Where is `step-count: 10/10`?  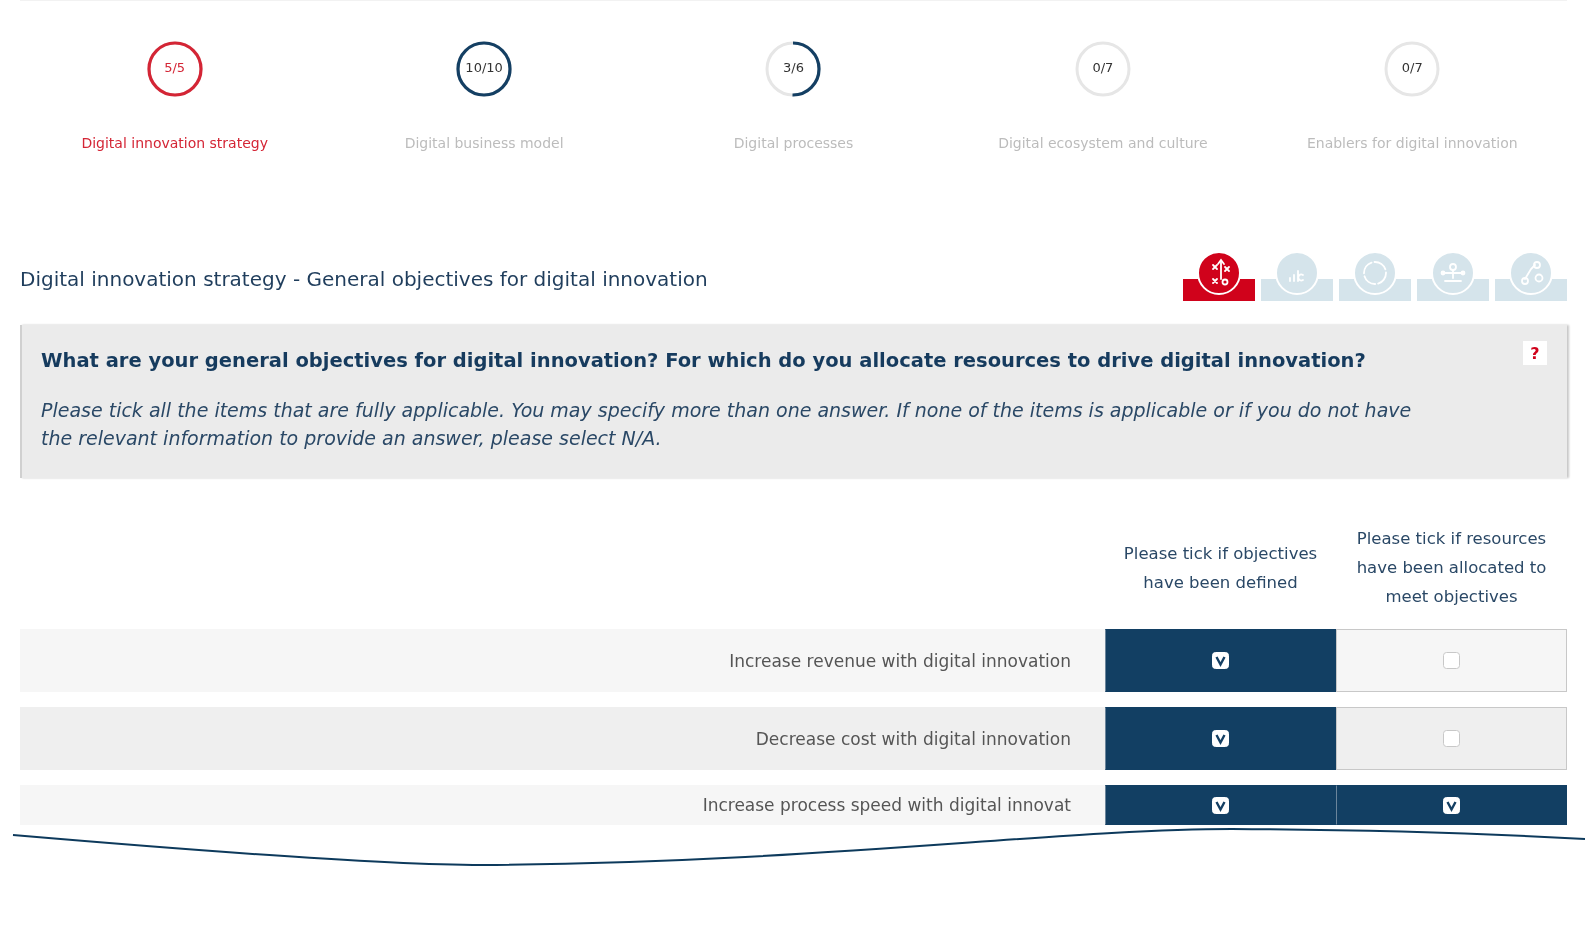
step-count: 10/10 is located at coordinates (484, 67).